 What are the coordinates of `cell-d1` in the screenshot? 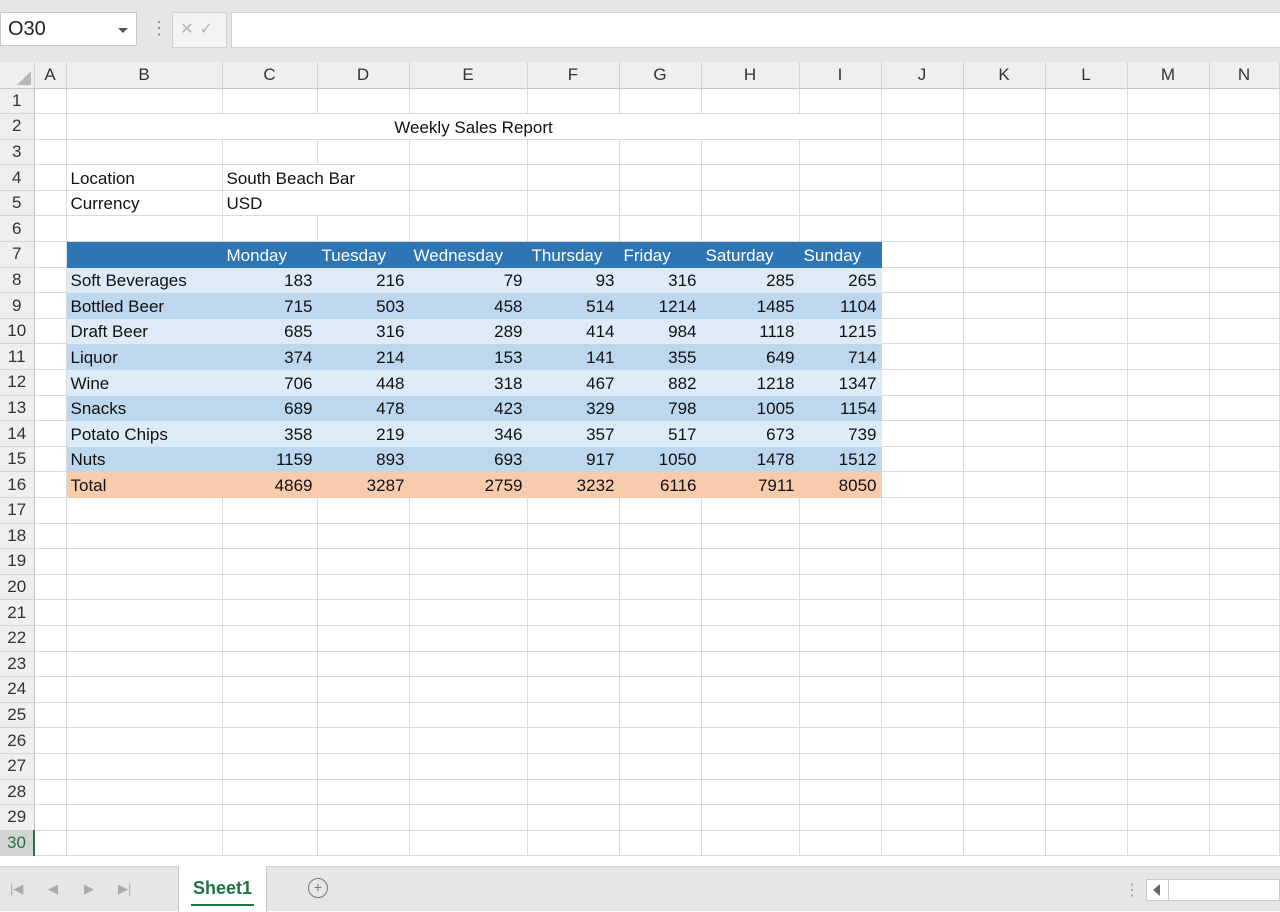 It's located at (363, 101).